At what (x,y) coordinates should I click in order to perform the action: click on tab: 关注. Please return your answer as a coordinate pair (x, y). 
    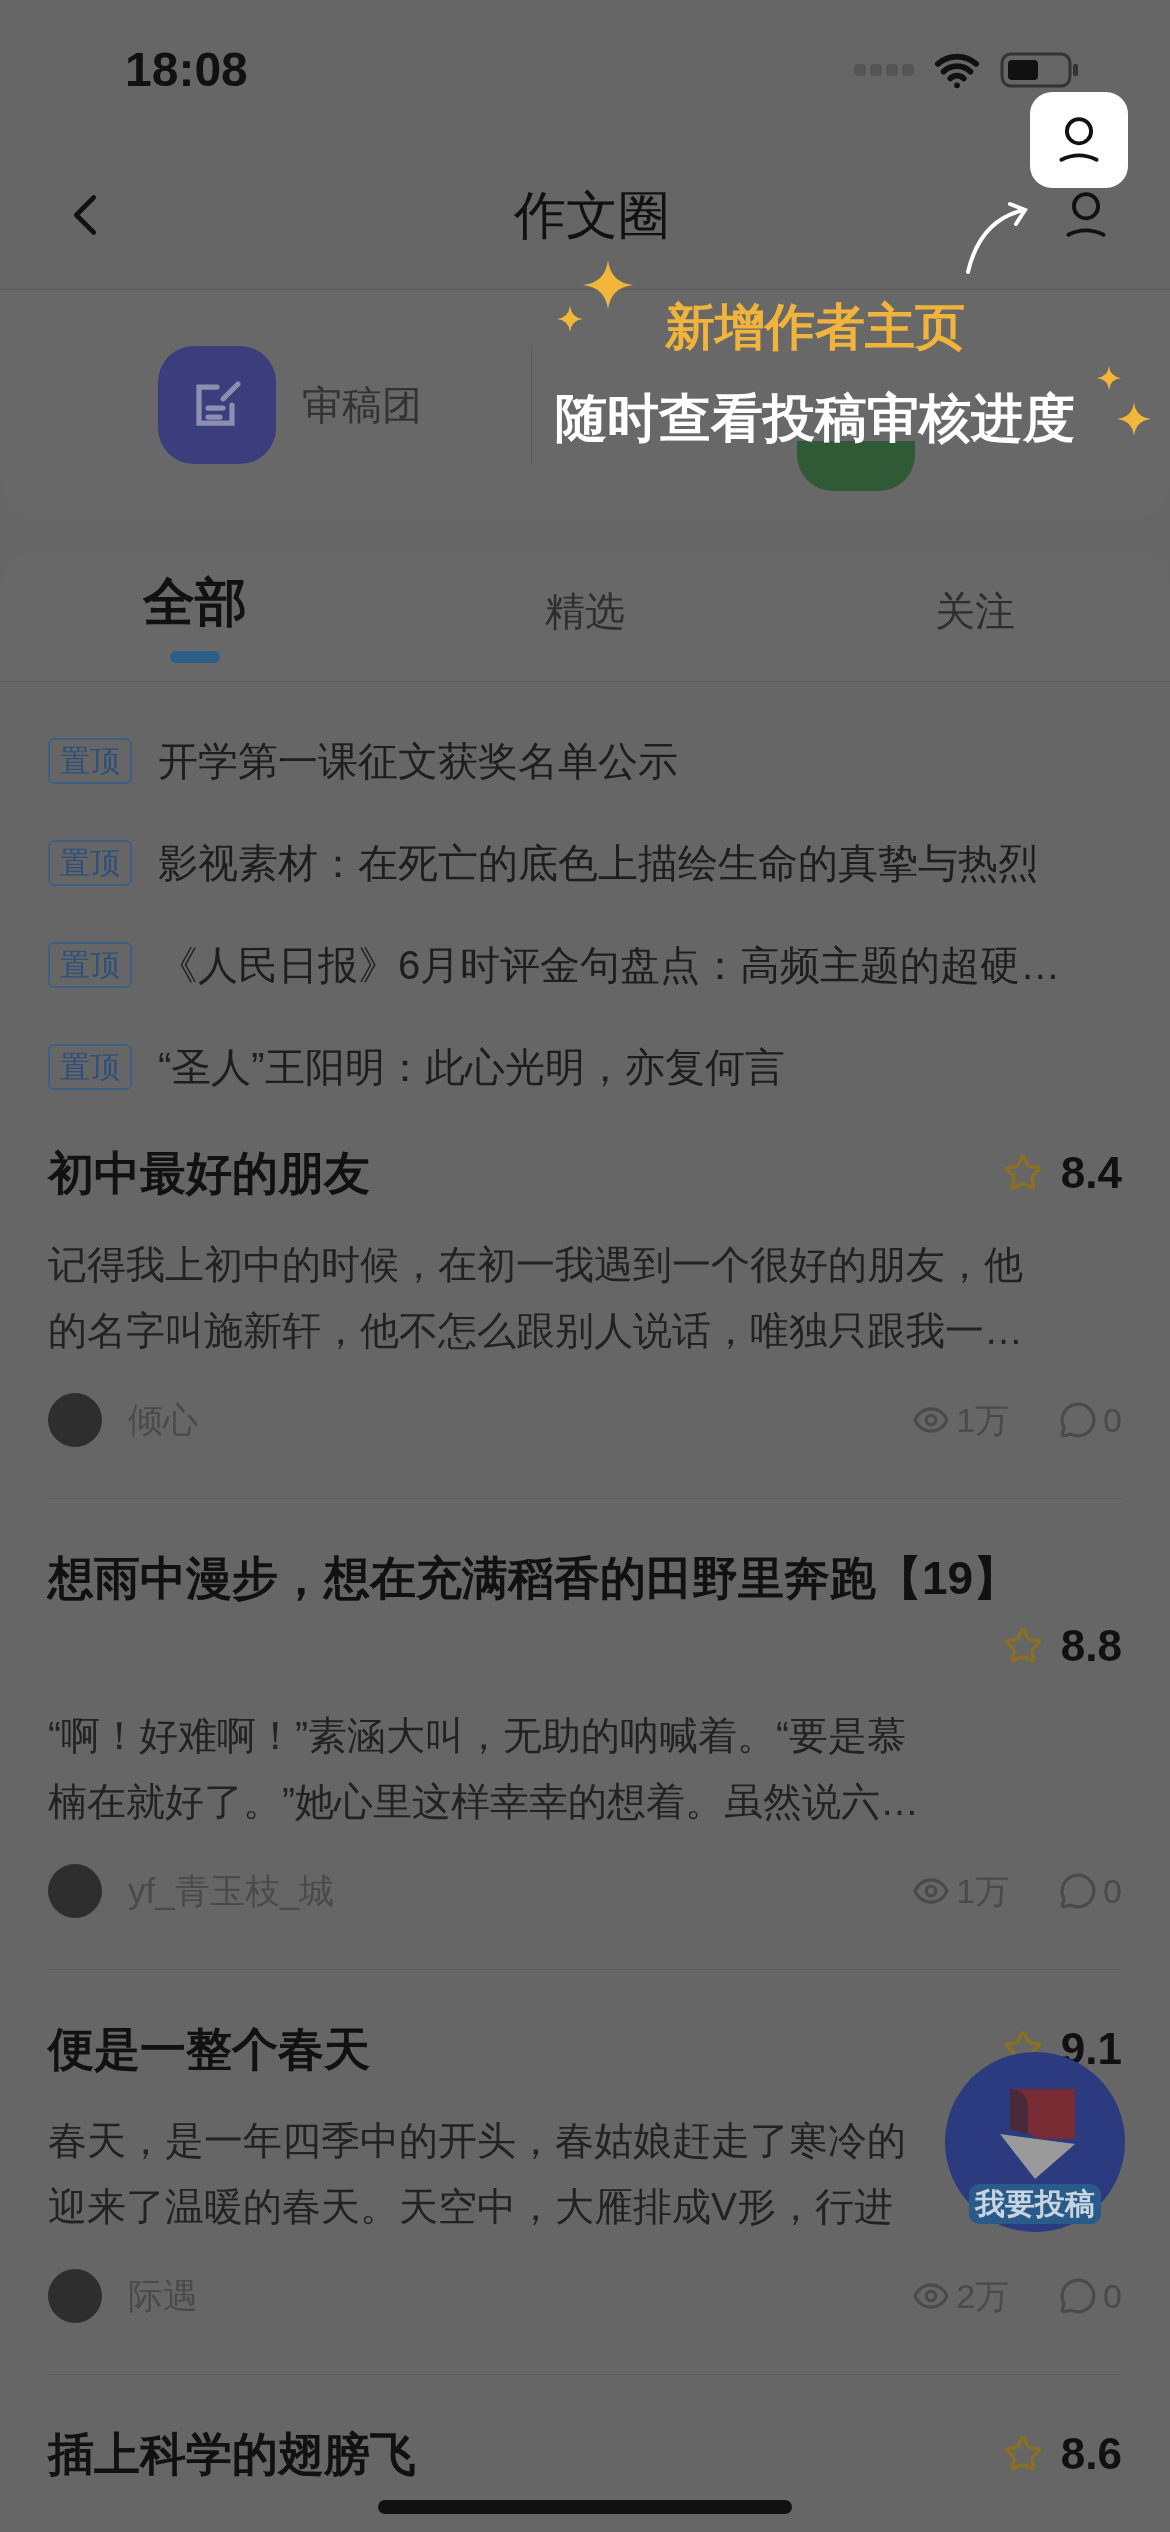
    Looking at the image, I should click on (975, 622).